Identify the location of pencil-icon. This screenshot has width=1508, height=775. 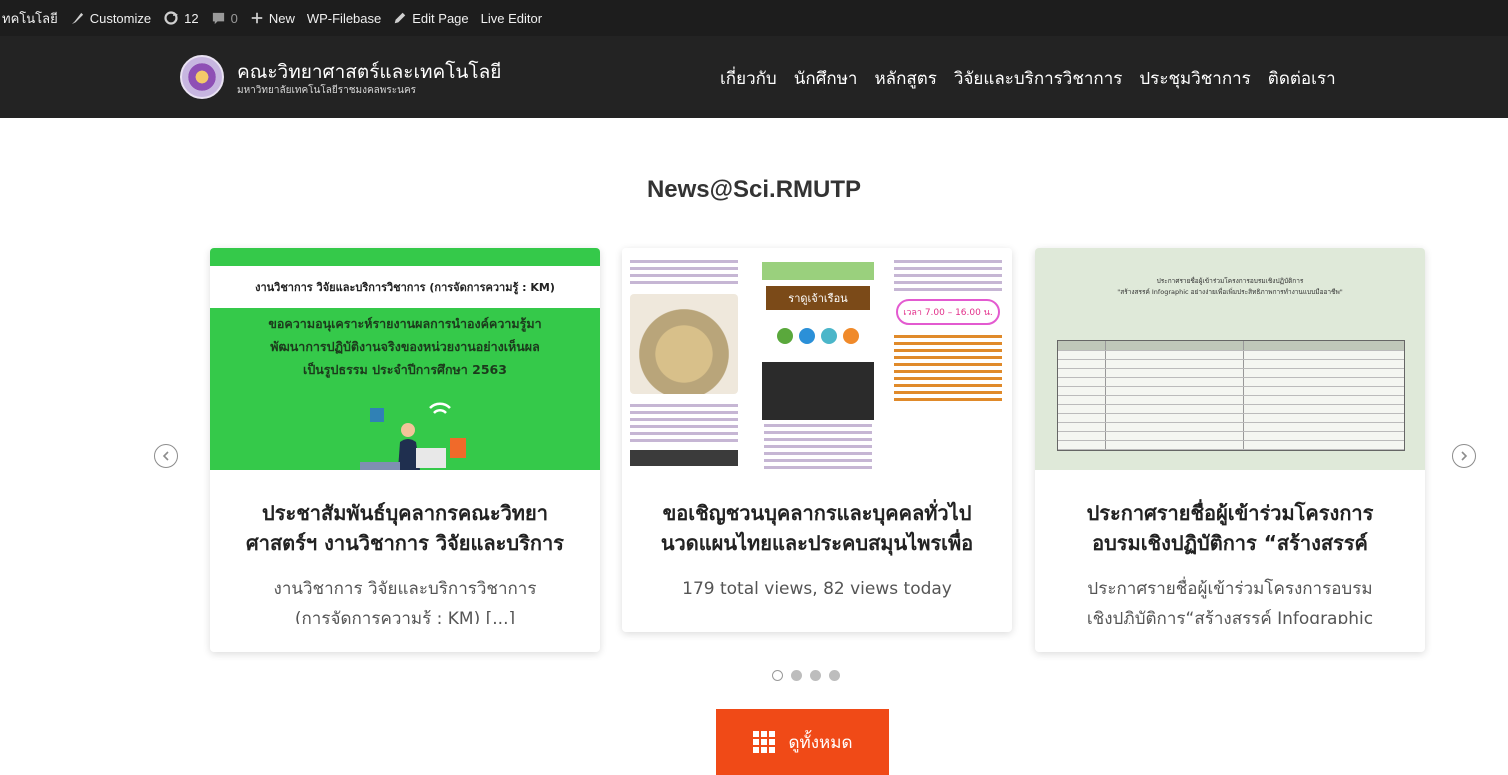
(400, 18).